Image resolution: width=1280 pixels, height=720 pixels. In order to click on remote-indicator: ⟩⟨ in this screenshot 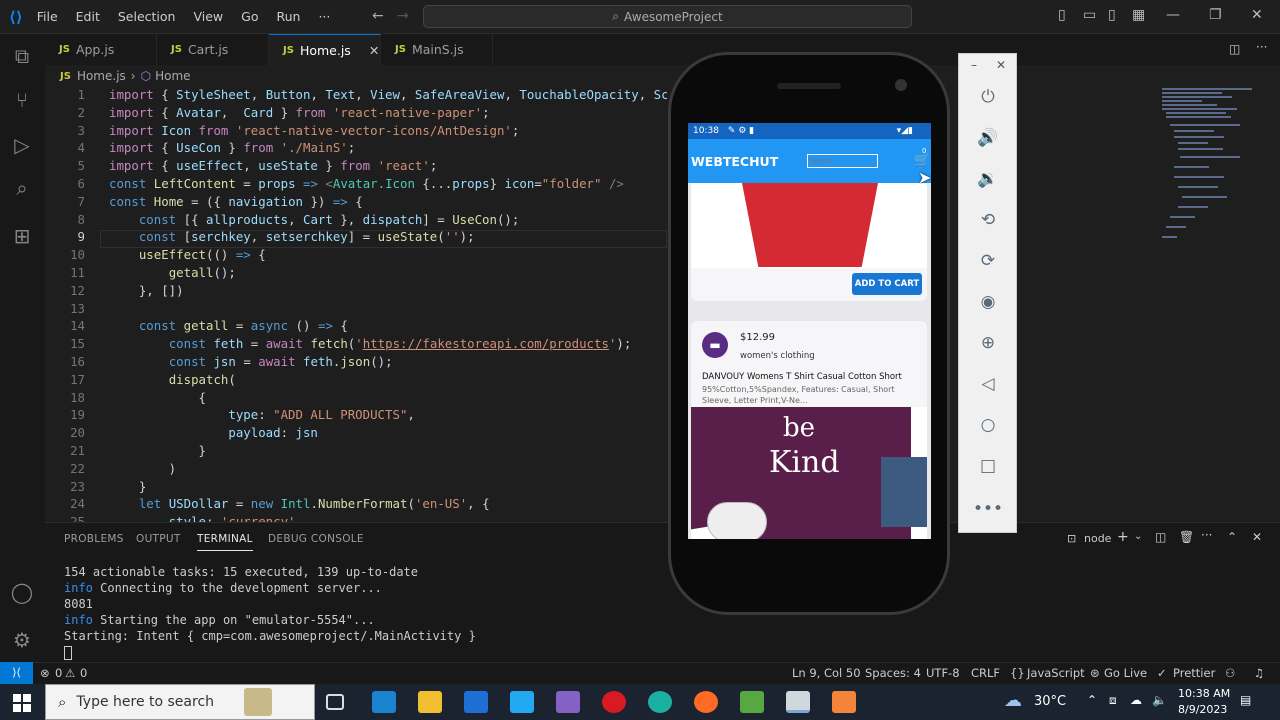, I will do `click(16, 673)`.